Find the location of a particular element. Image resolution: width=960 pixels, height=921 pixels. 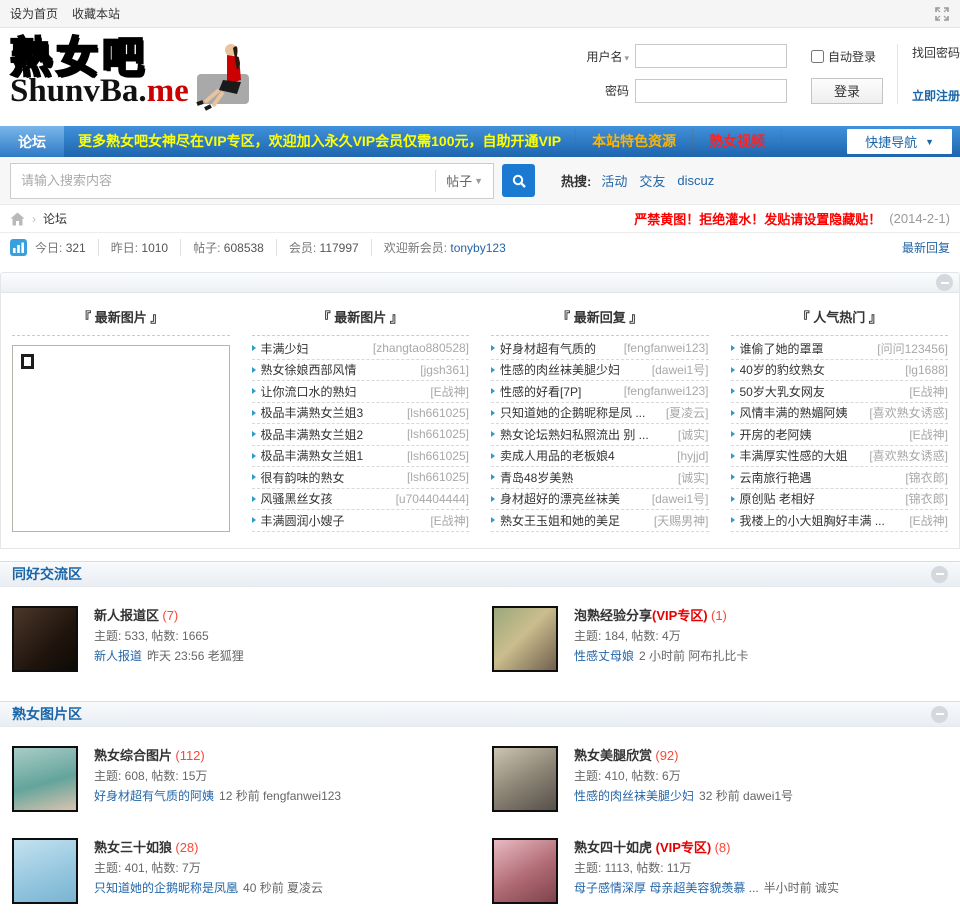

list-item: 丰满圆润小嫂子 [E战神] is located at coordinates (360, 521).